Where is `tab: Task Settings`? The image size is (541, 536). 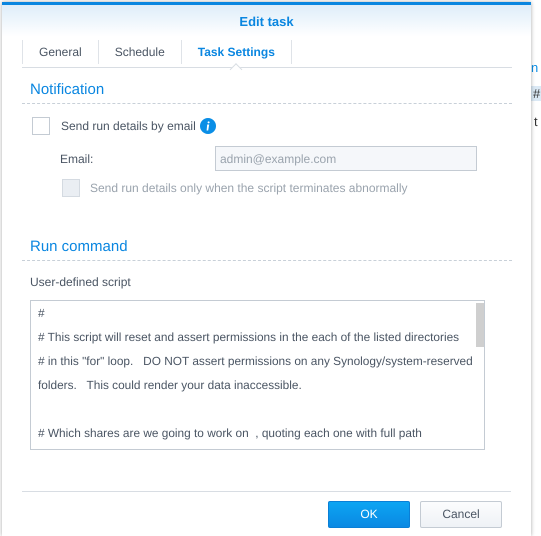
tab: Task Settings is located at coordinates (236, 52).